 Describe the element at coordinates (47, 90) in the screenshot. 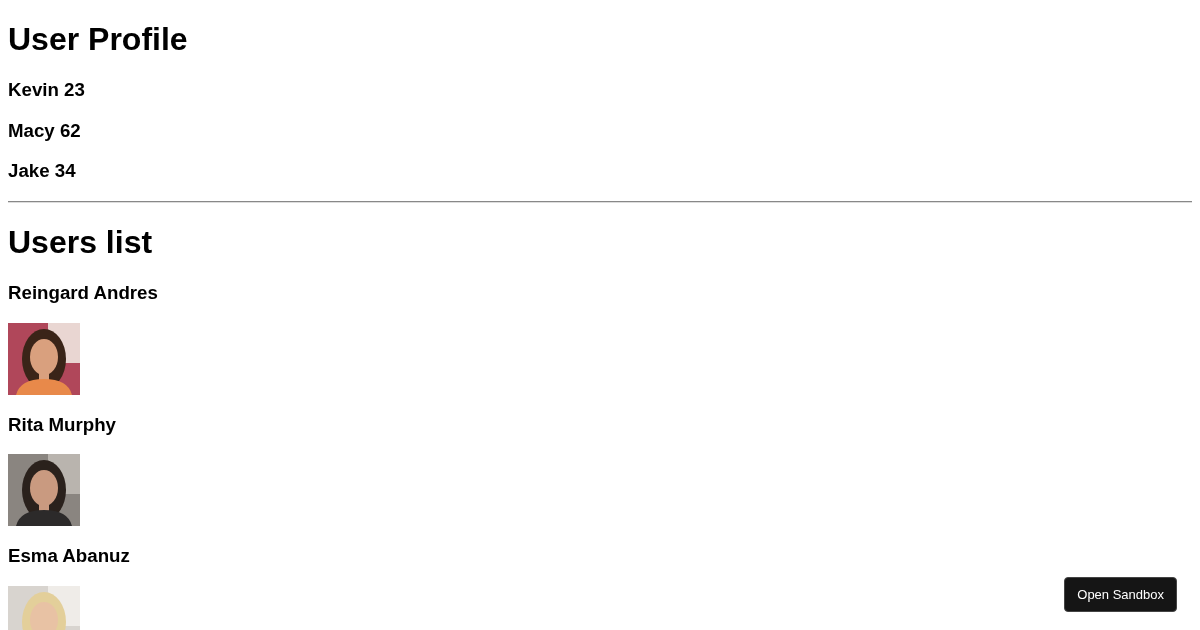

I see `profile-entry: Kevin 23` at that location.